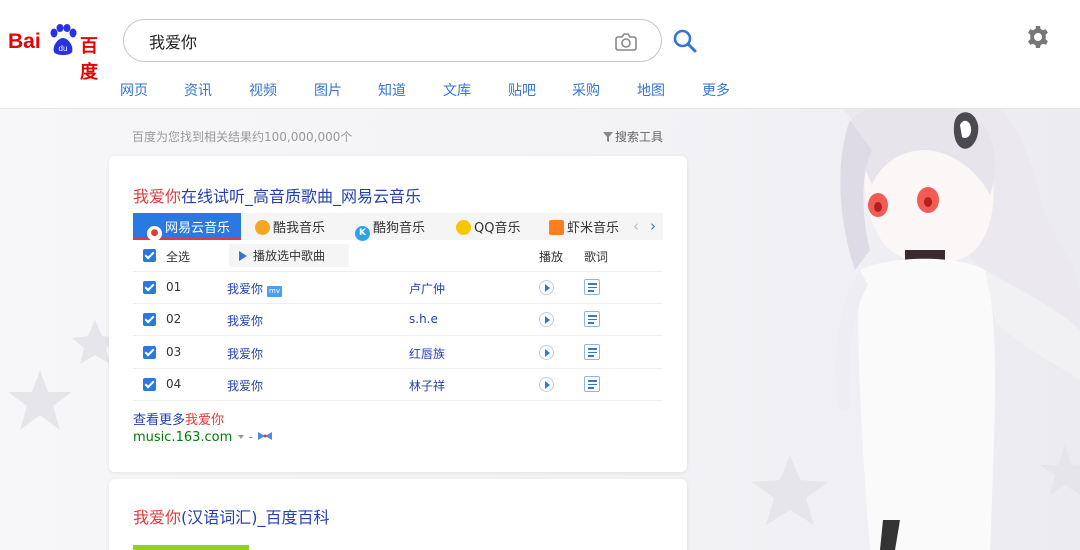  What do you see at coordinates (716, 90) in the screenshot?
I see `nav-tab-more: 更多` at bounding box center [716, 90].